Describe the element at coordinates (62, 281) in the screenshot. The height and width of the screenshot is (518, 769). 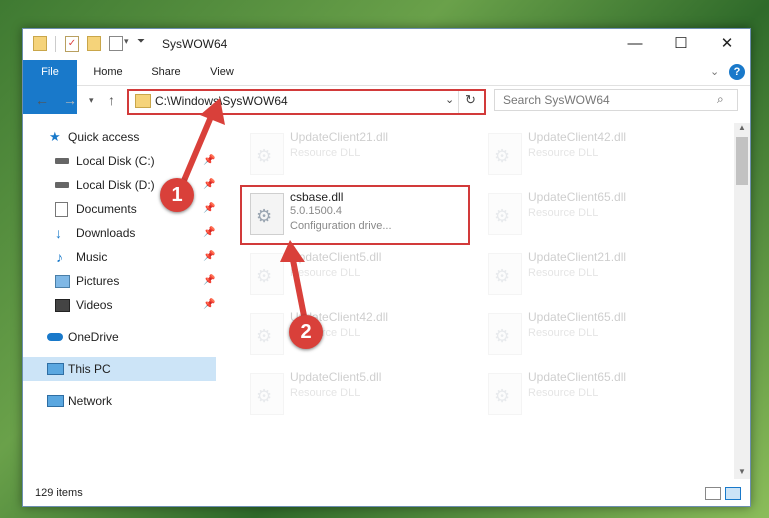
I see `pictures-icon` at that location.